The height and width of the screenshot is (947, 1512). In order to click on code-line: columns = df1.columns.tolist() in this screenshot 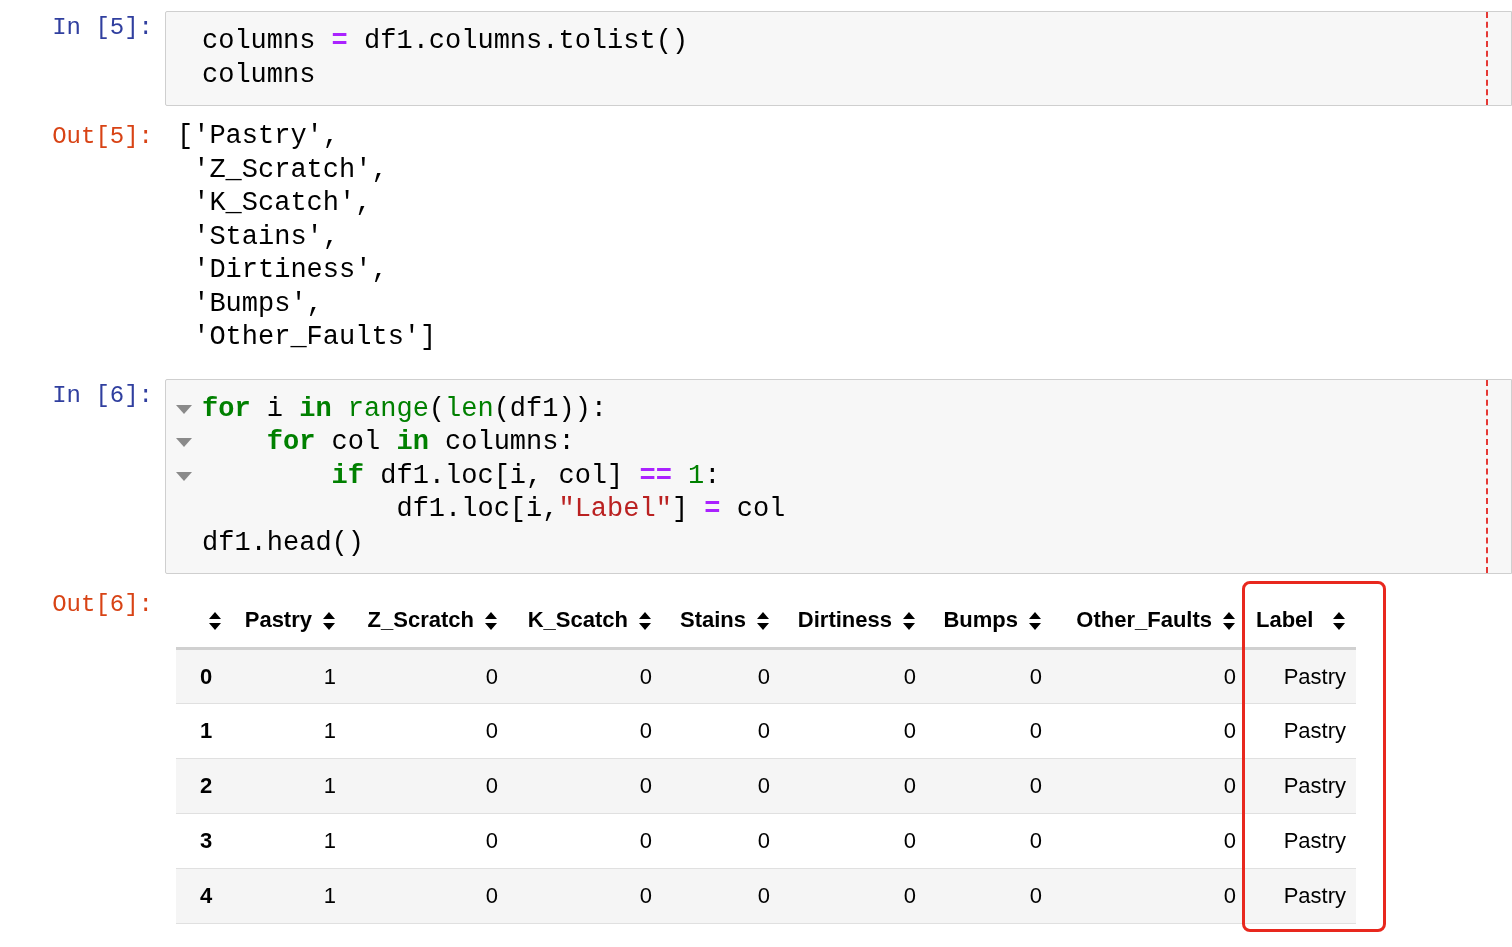, I will do `click(445, 42)`.